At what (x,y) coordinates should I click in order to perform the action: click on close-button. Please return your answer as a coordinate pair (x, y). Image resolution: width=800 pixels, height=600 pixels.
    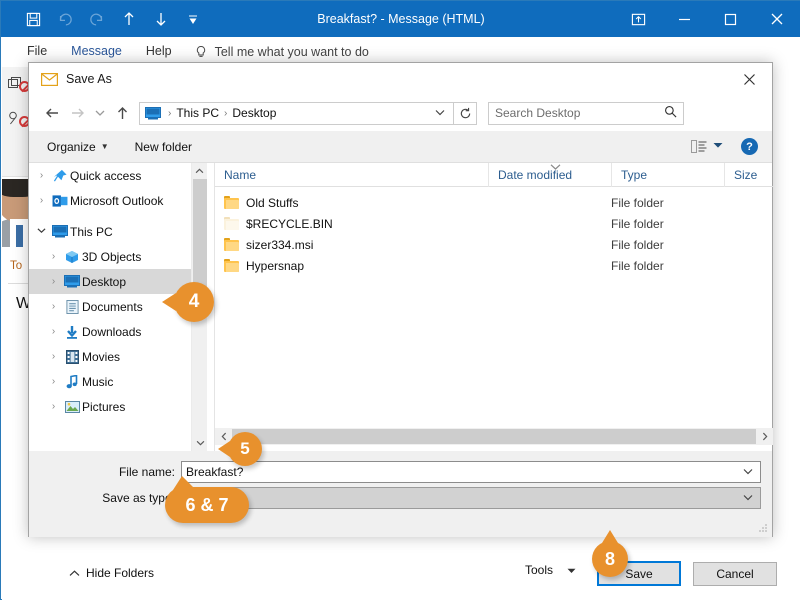
    Looking at the image, I should click on (776, 19).